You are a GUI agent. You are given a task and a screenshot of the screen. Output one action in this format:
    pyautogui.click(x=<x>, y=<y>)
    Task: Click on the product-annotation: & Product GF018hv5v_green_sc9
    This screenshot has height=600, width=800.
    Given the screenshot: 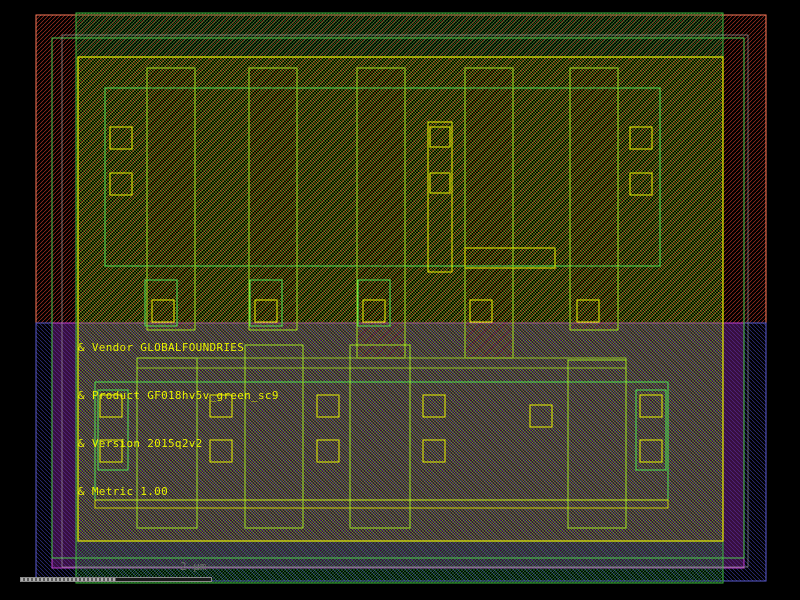 What is the action you would take?
    pyautogui.click(x=178, y=395)
    